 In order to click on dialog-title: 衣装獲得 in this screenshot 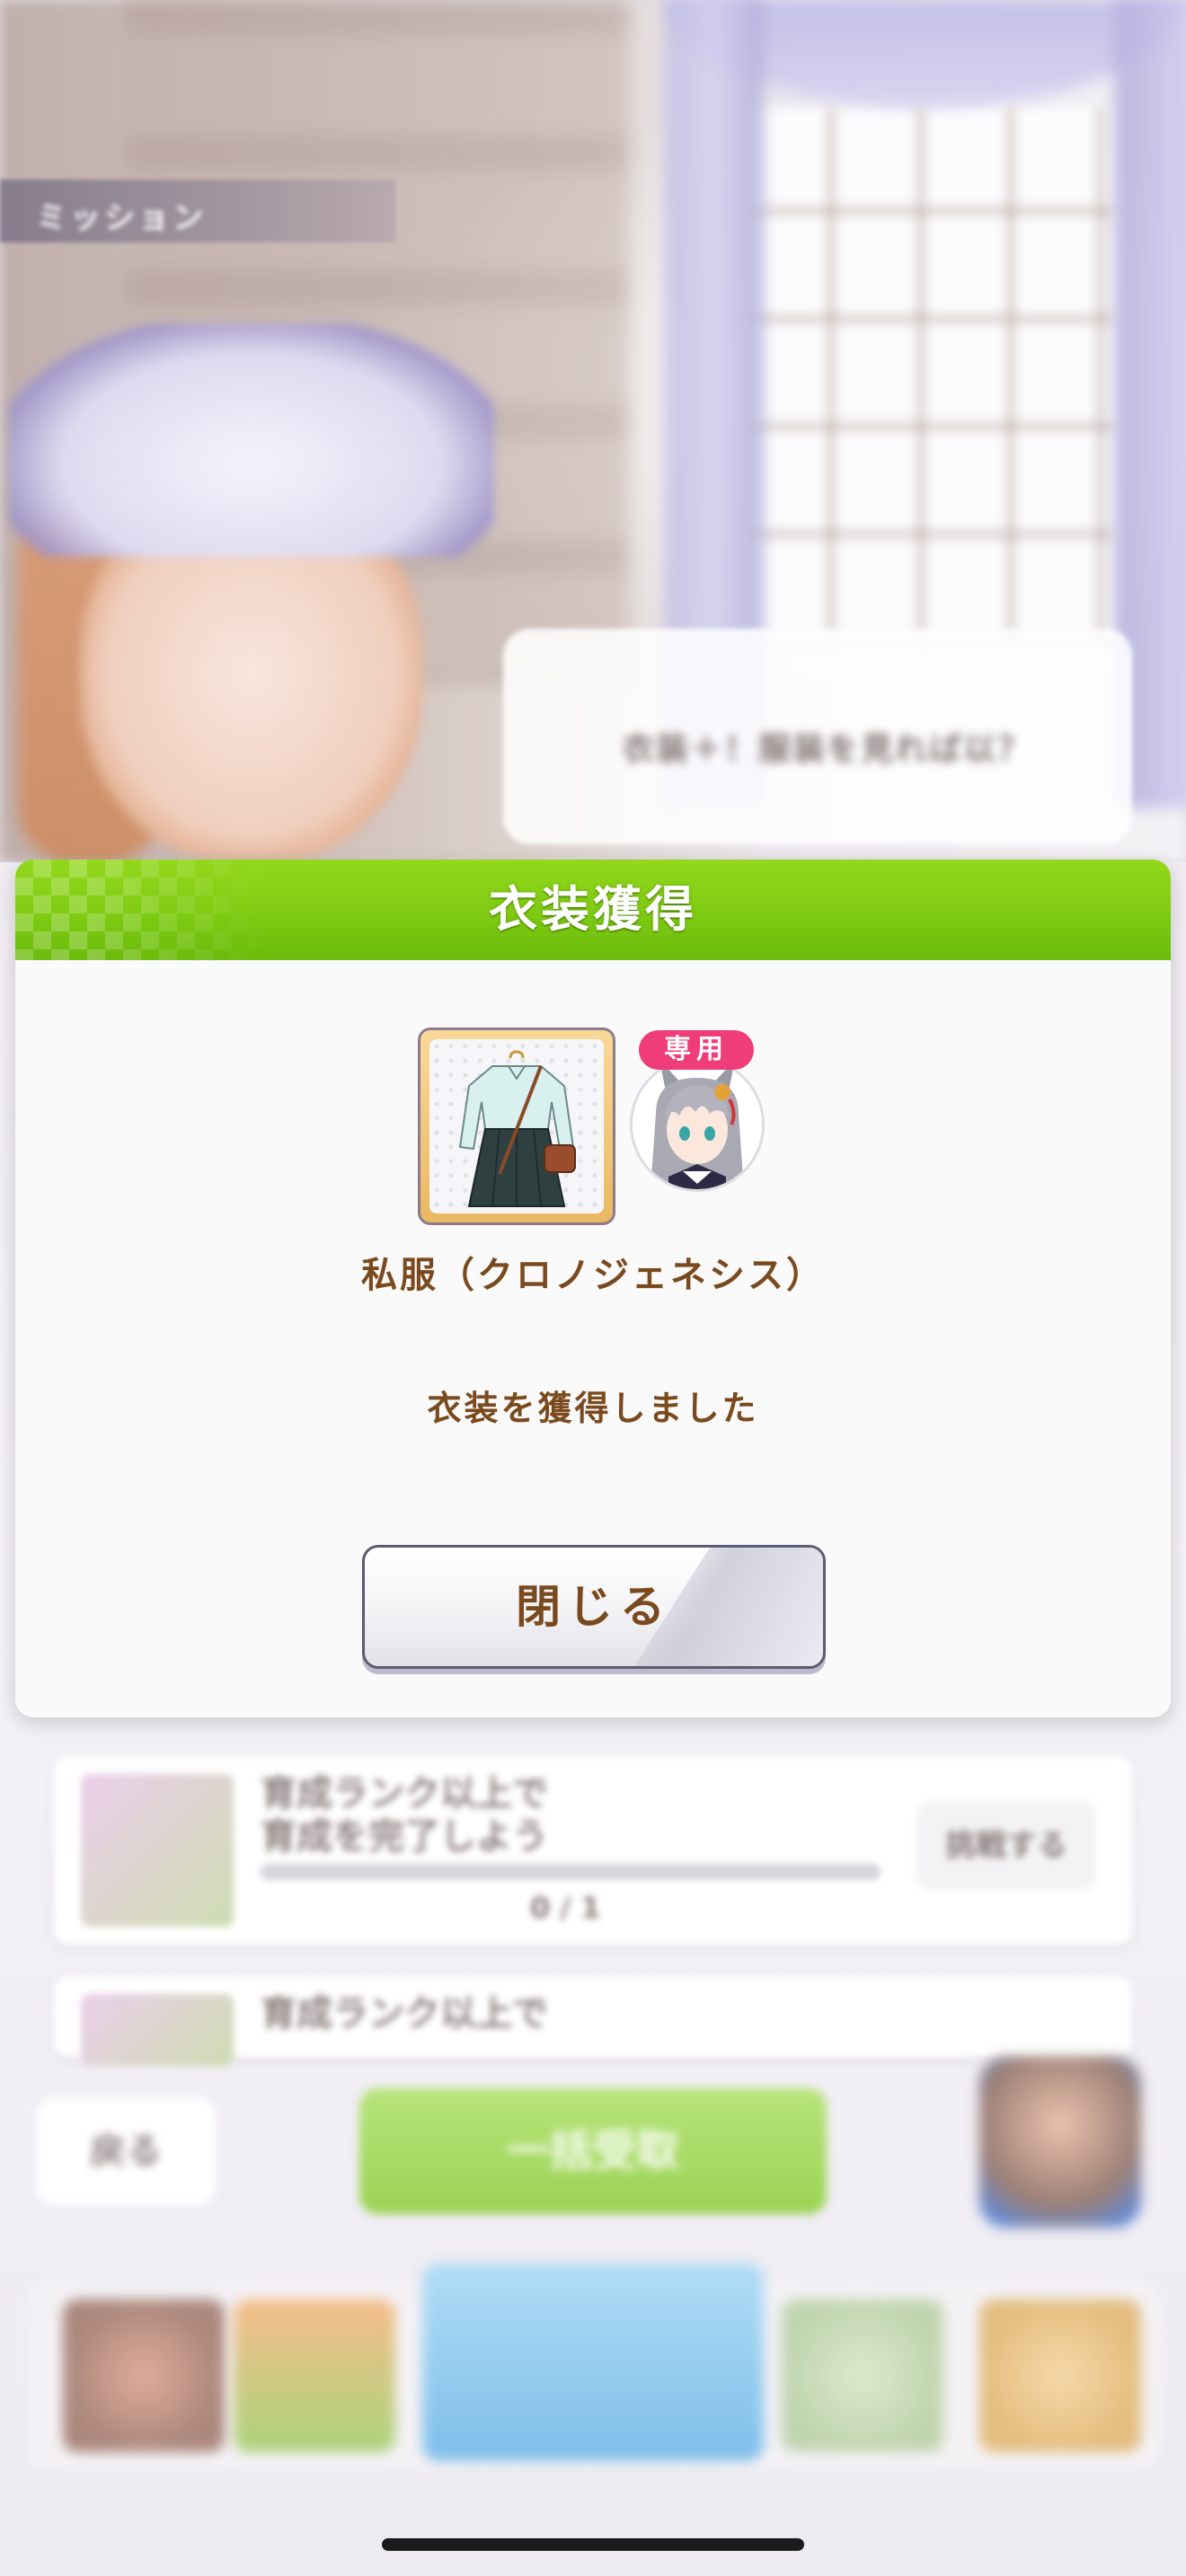, I will do `click(593, 909)`.